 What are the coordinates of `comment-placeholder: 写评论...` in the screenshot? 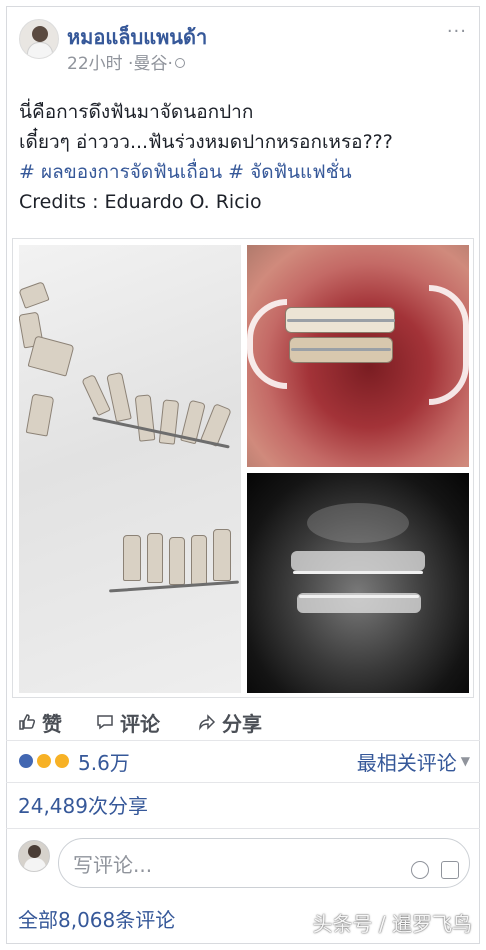 It's located at (113, 864).